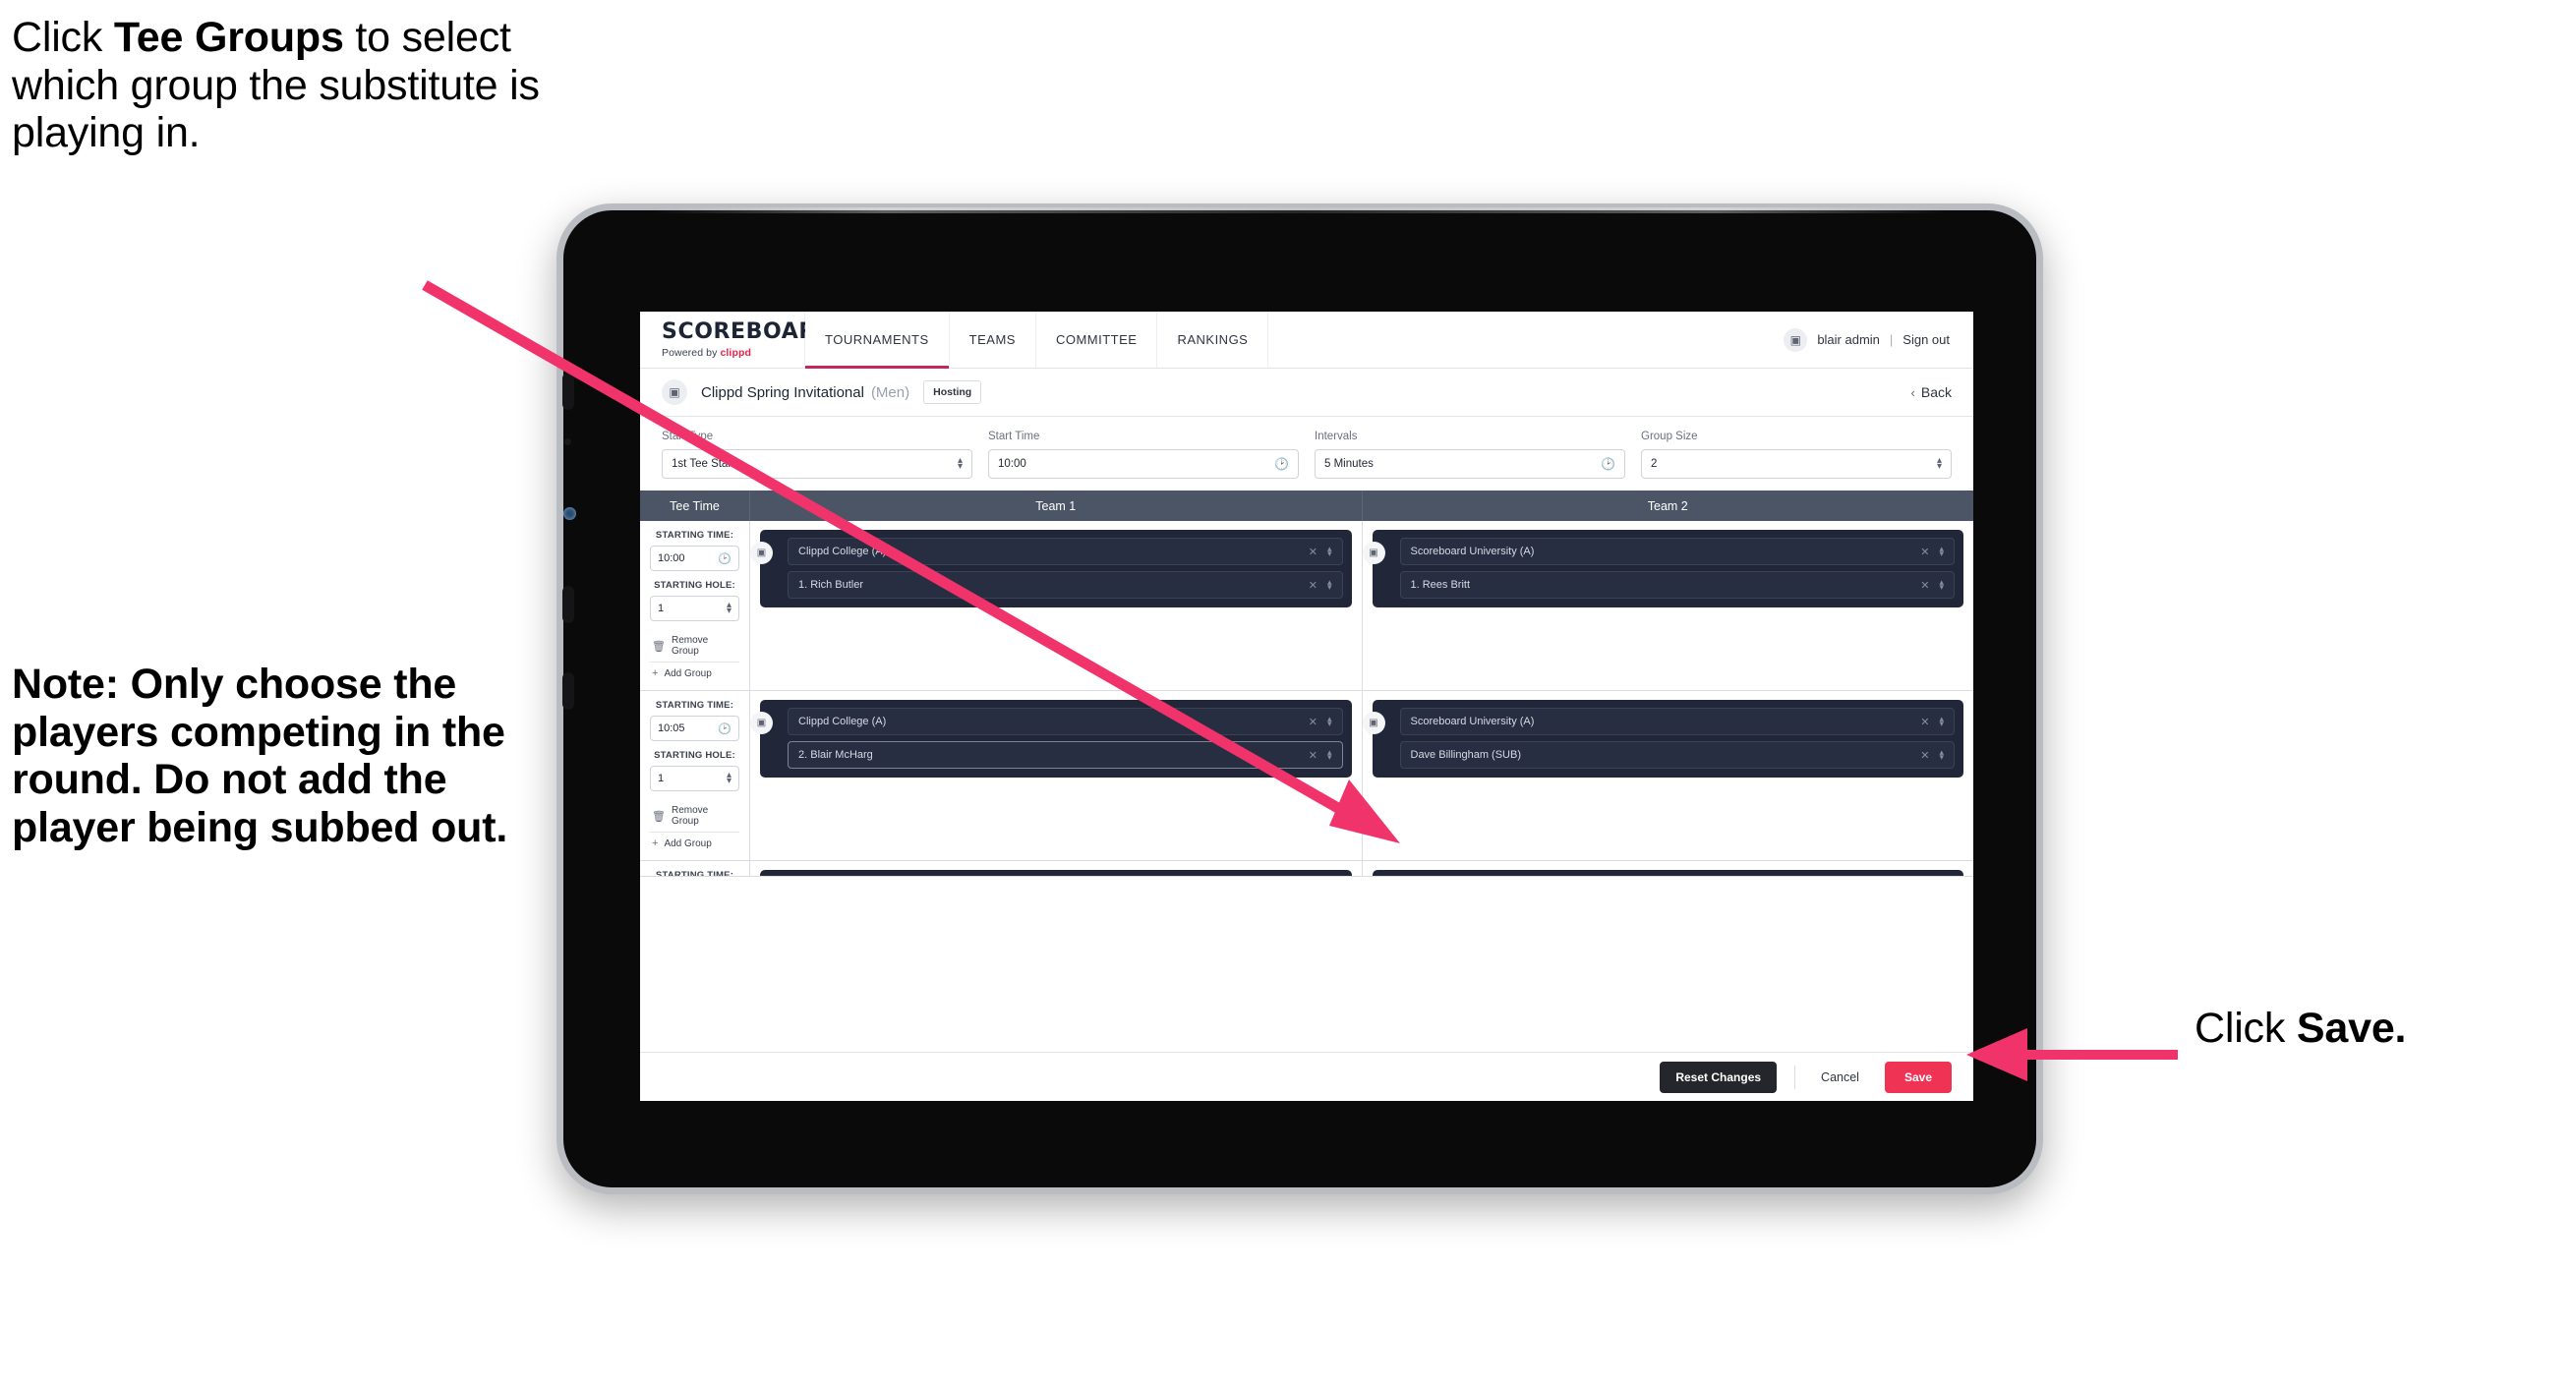  What do you see at coordinates (1213, 340) in the screenshot?
I see `tab-rankings: RANKINGS` at bounding box center [1213, 340].